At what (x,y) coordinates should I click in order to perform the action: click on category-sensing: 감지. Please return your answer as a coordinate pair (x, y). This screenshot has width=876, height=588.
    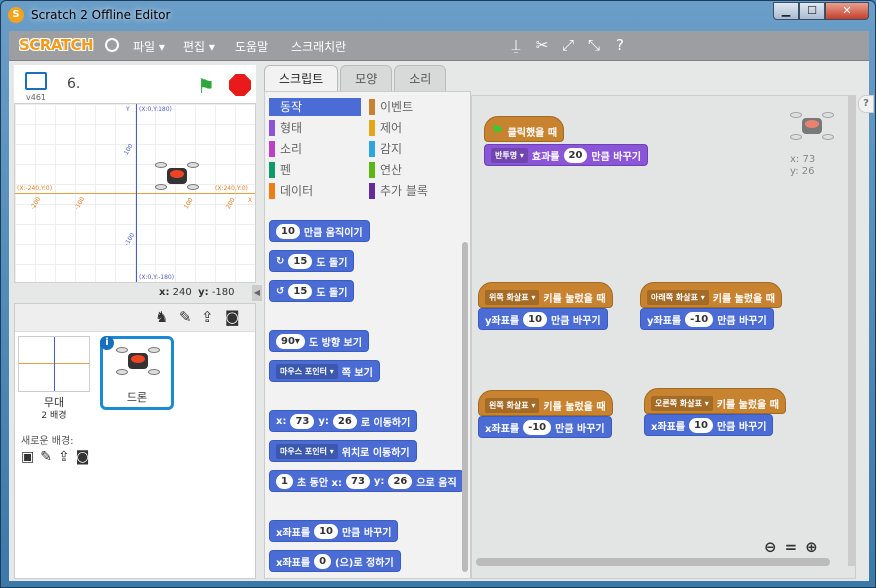
    Looking at the image, I should click on (415, 149).